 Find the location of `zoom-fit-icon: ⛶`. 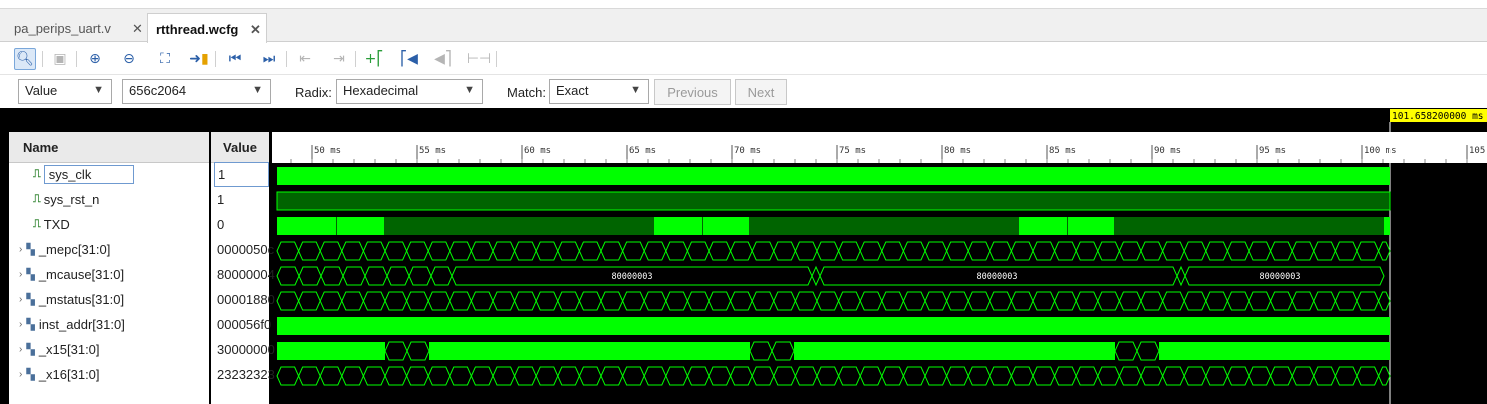

zoom-fit-icon: ⛶ is located at coordinates (165, 59).